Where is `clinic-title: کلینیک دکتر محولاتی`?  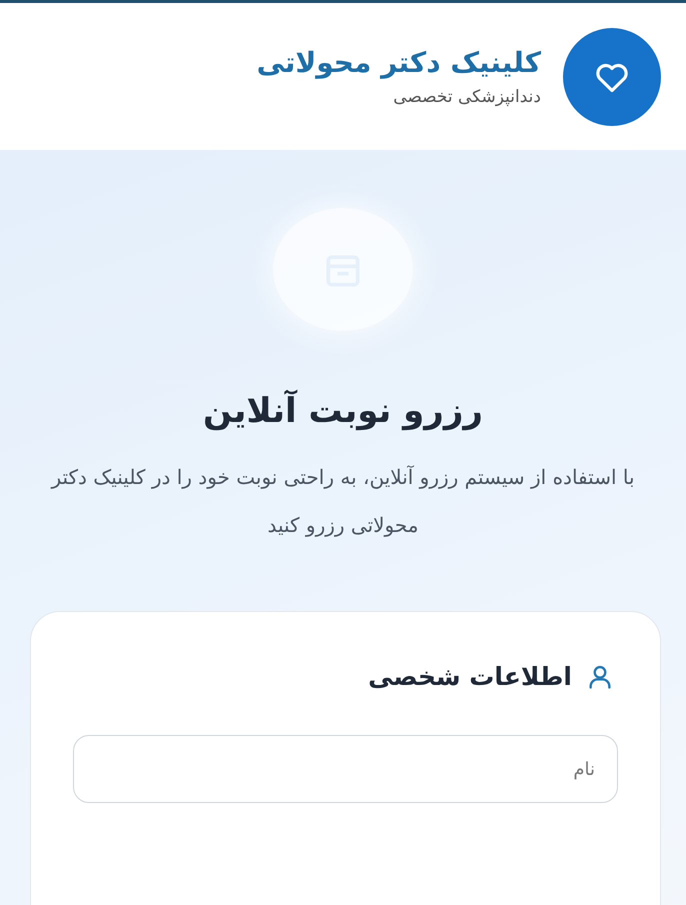
clinic-title: کلینیک دکتر محولاتی is located at coordinates (398, 62).